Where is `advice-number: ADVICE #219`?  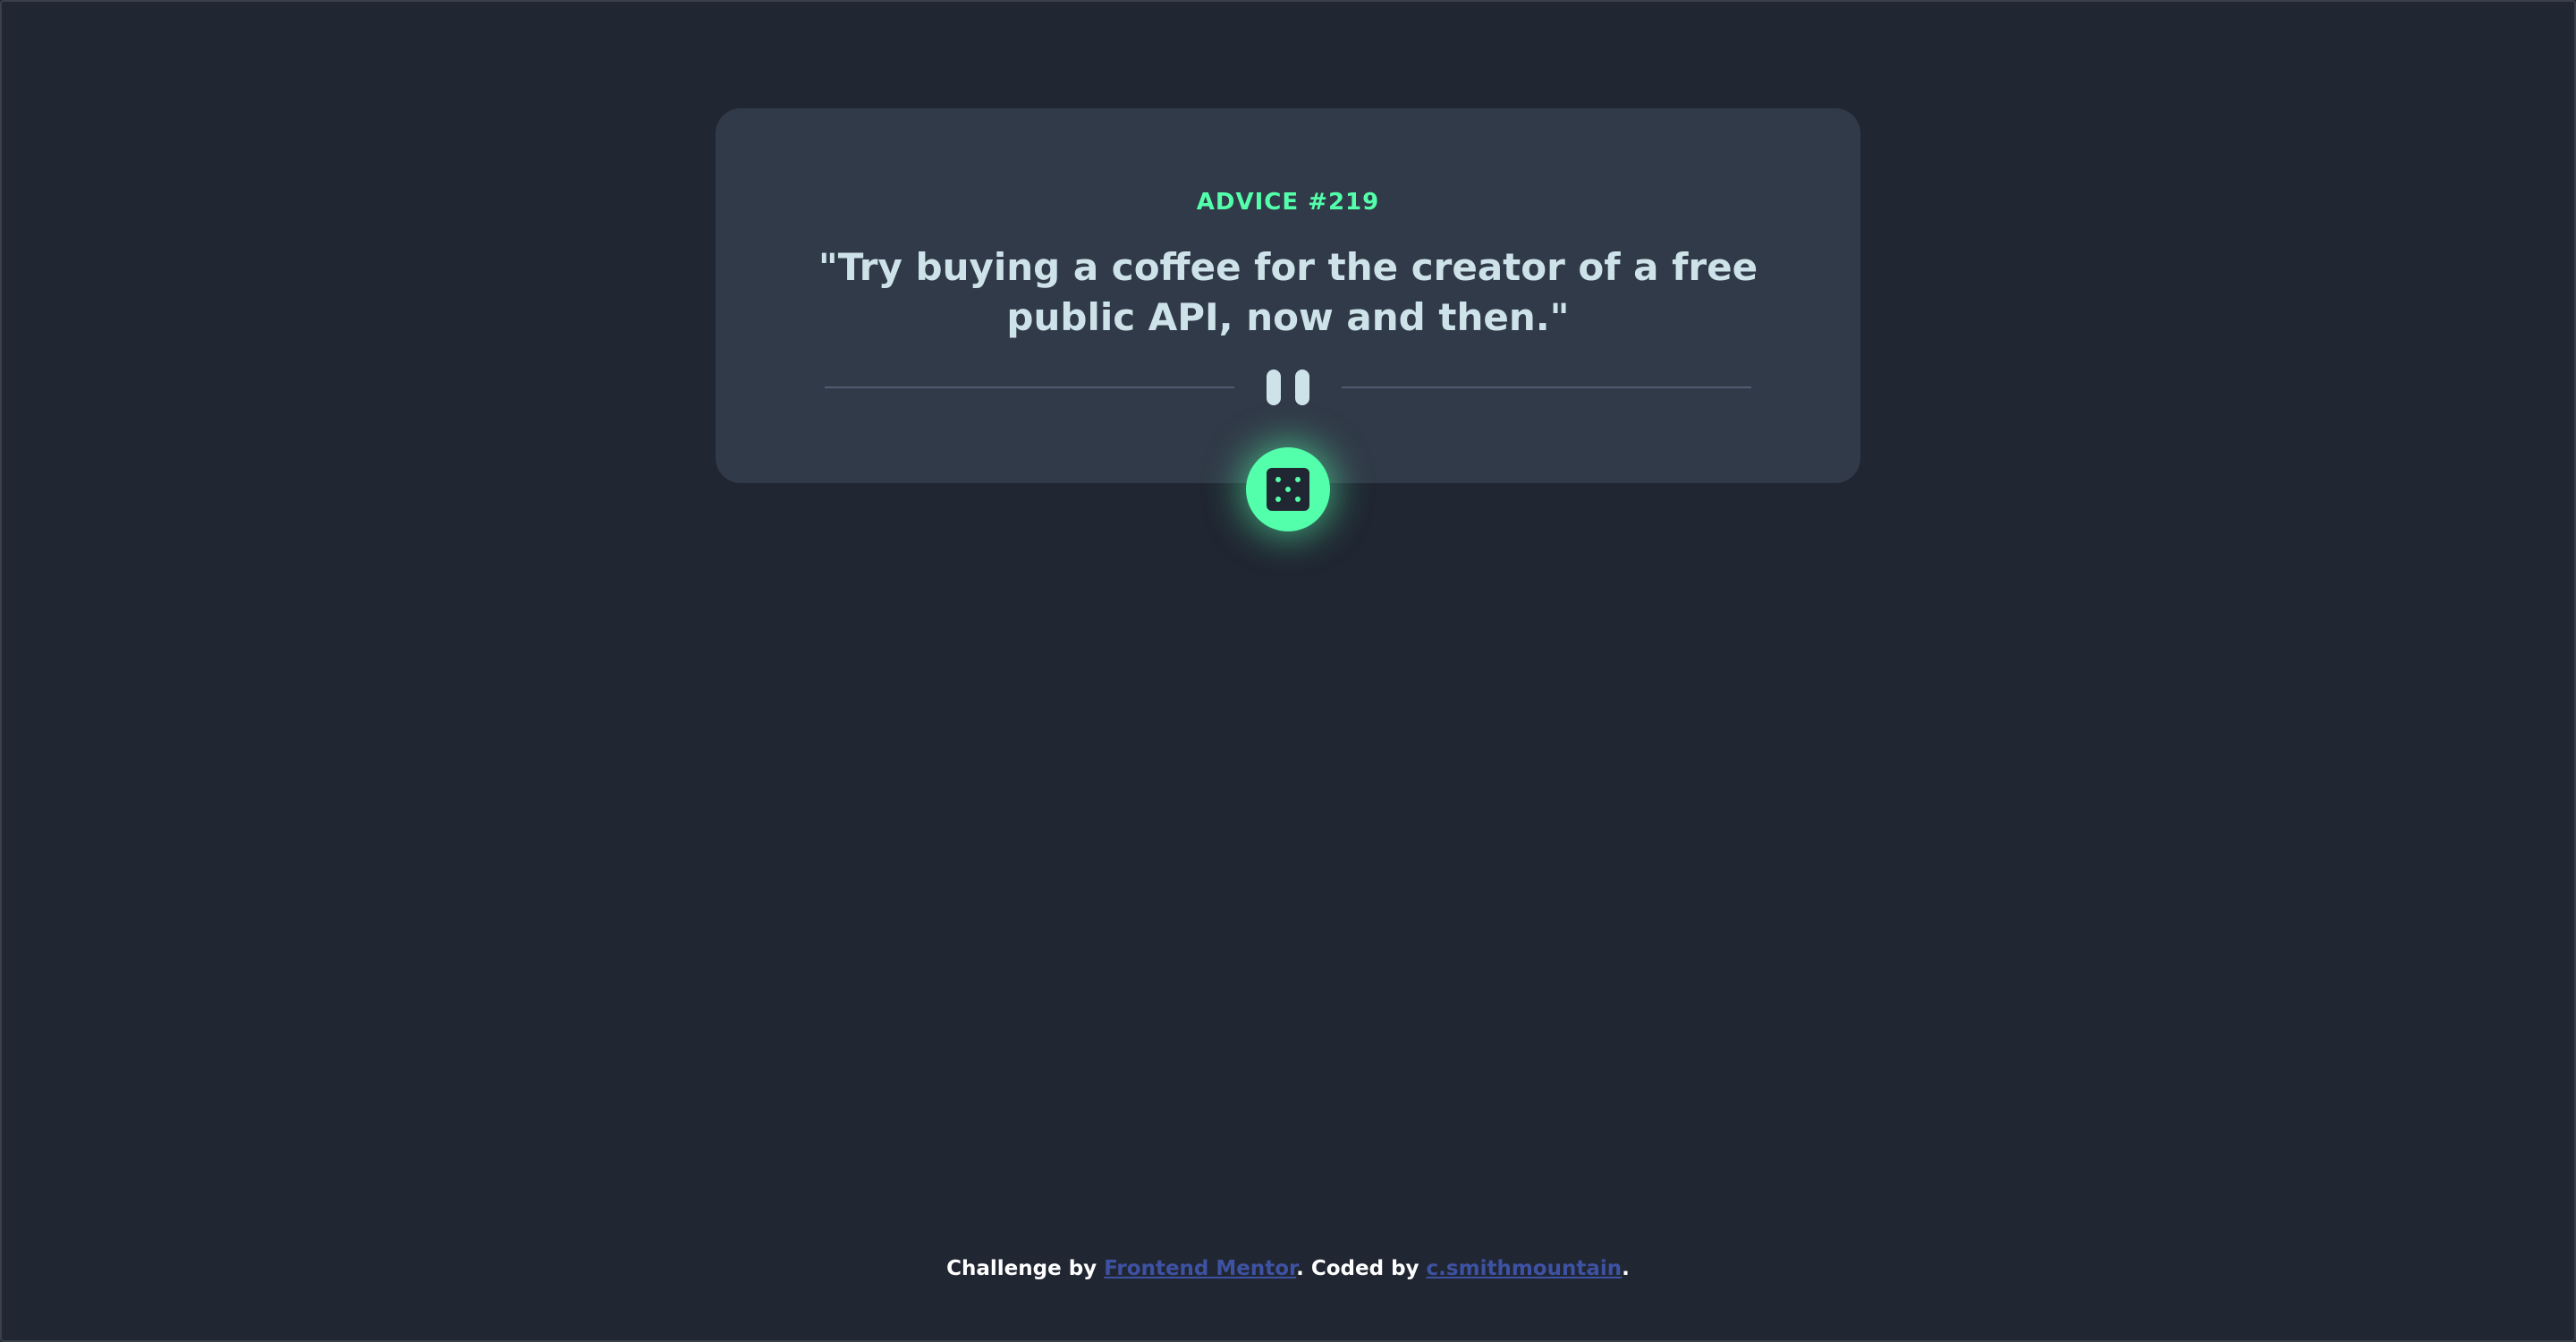
advice-number: ADVICE #219 is located at coordinates (1288, 203).